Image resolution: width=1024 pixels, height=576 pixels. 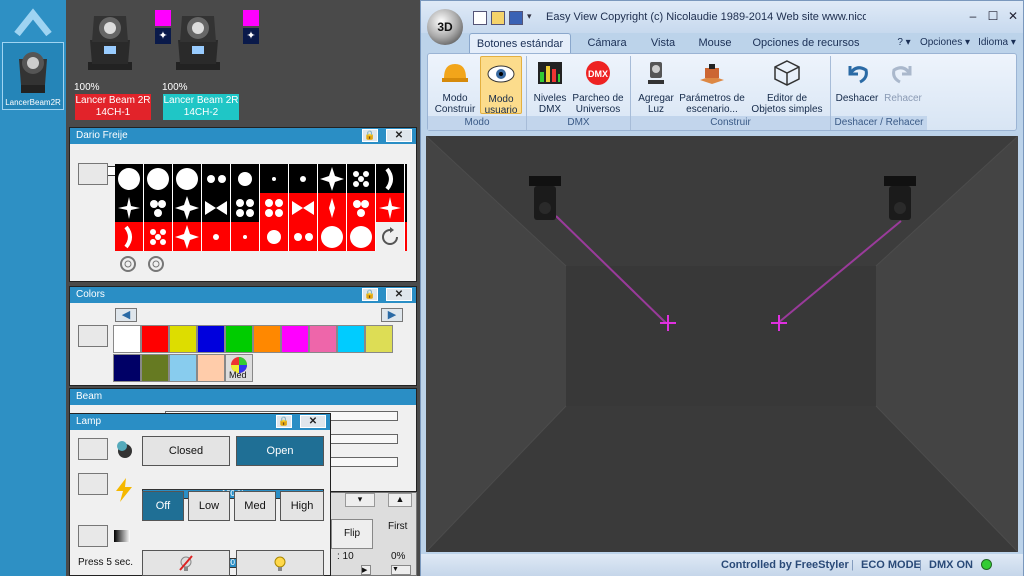 What do you see at coordinates (598, 85) in the screenshot?
I see `parcheo-universos-button: DMX Parcheo de Universos` at bounding box center [598, 85].